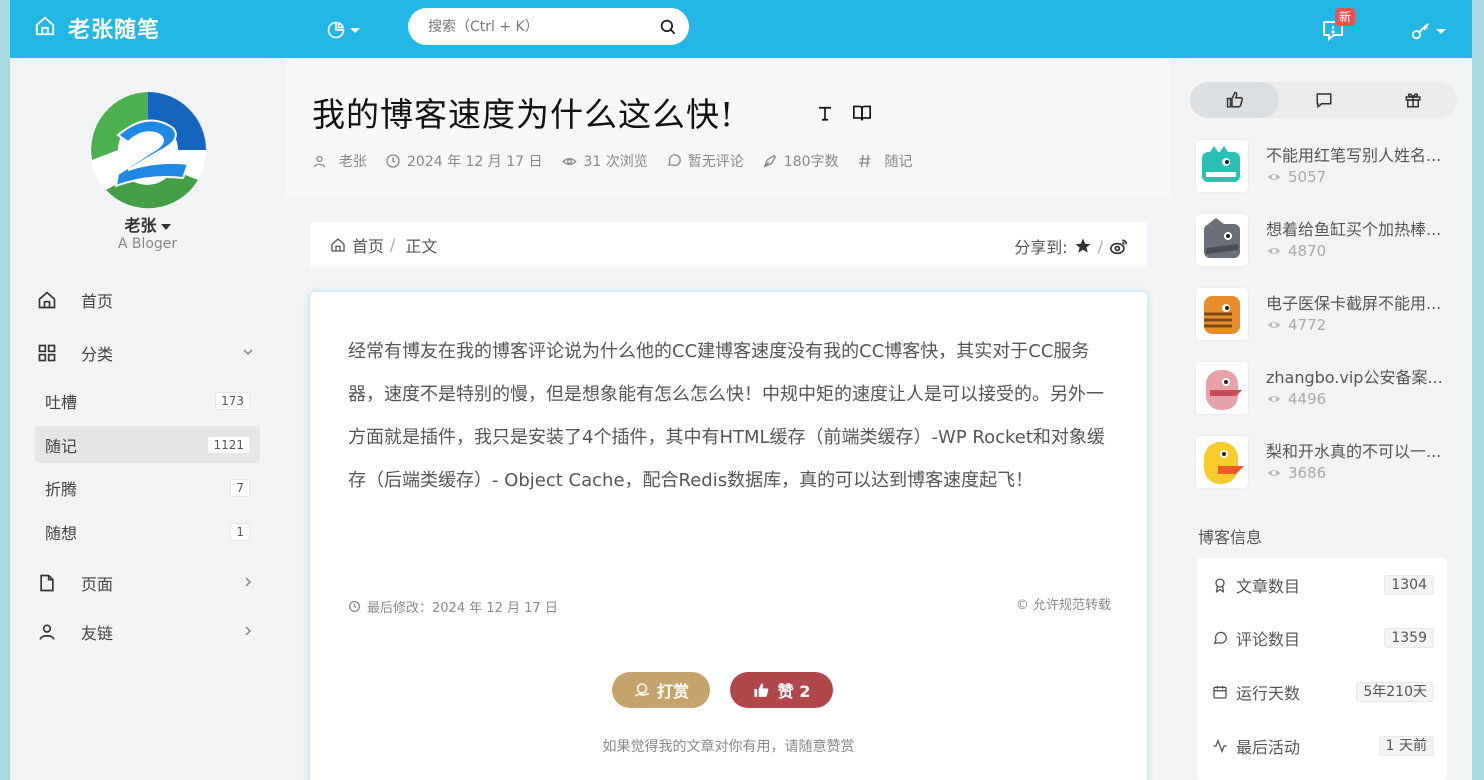 Image resolution: width=1484 pixels, height=780 pixels. What do you see at coordinates (885, 161) in the screenshot?
I see `meta-category: 随记` at bounding box center [885, 161].